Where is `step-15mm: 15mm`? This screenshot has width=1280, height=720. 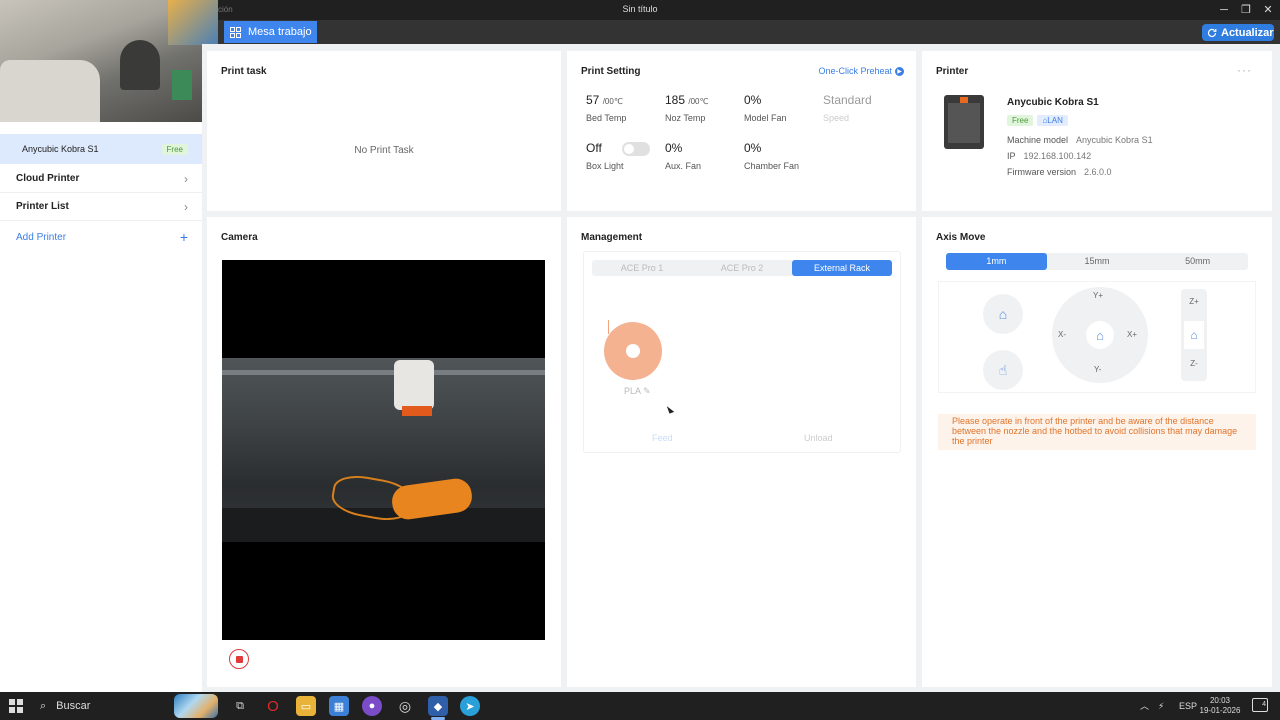 step-15mm: 15mm is located at coordinates (1097, 261).